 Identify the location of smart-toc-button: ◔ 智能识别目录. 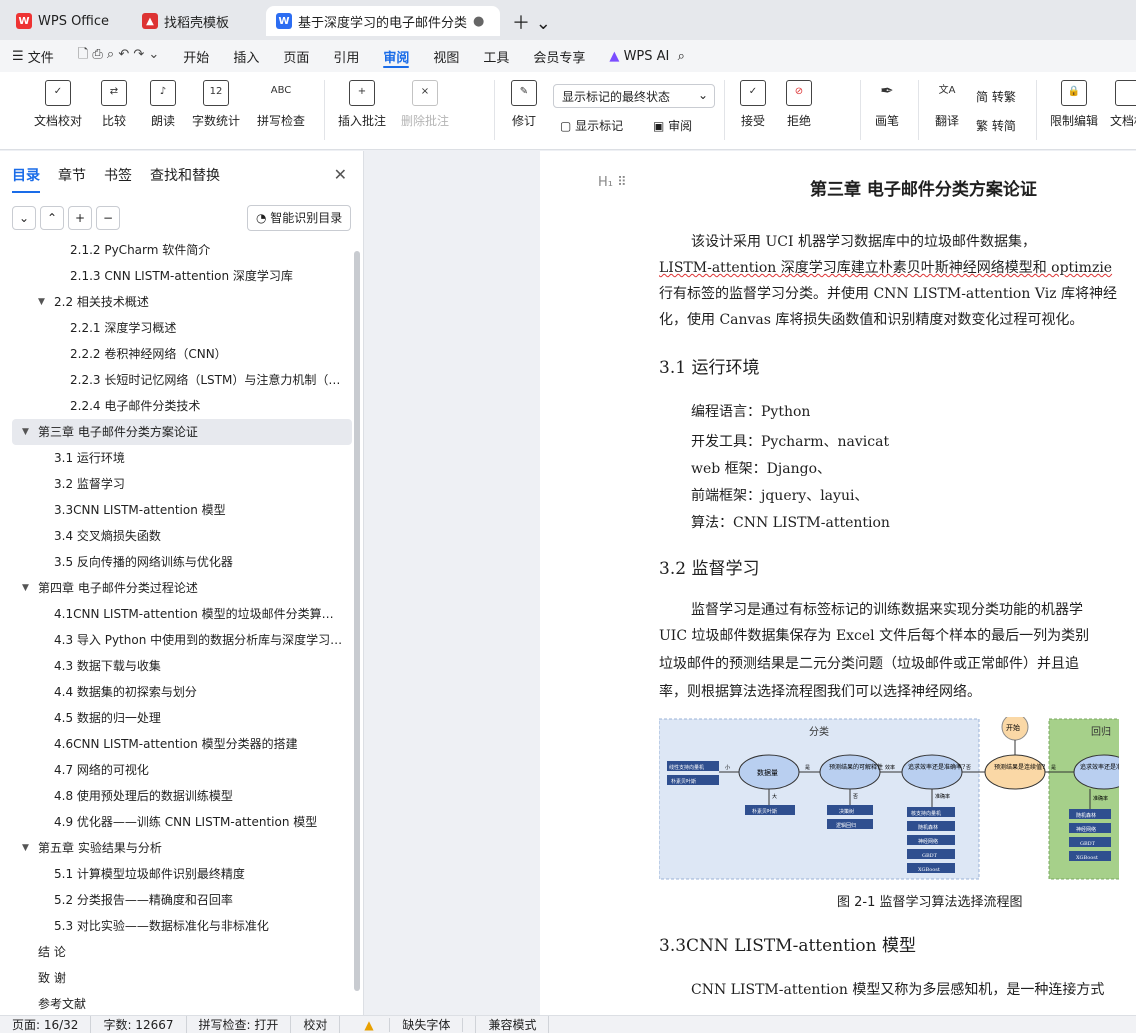
(299, 218).